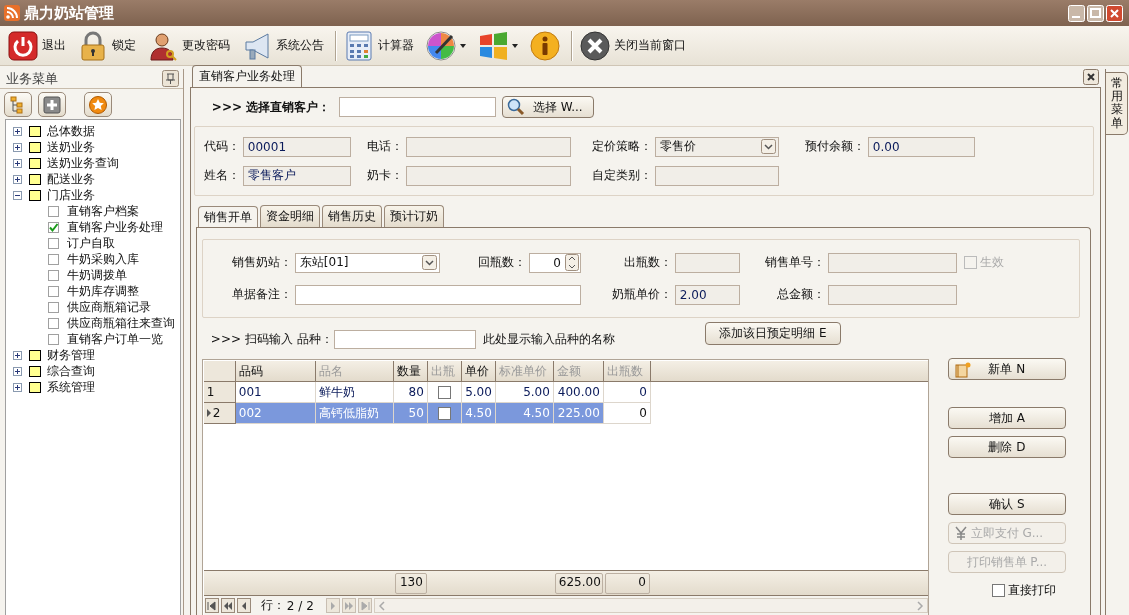  Describe the element at coordinates (221, 146) in the screenshot. I see `field-label: 代码：` at that location.